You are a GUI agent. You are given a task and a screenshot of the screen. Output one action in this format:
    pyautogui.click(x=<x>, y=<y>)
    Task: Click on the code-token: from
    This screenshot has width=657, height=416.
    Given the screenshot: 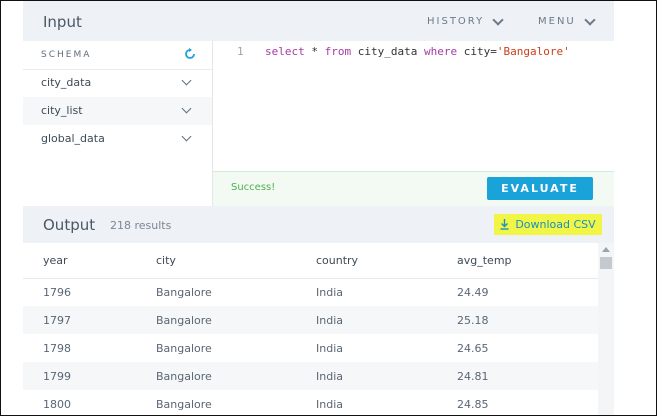 What is the action you would take?
    pyautogui.click(x=338, y=51)
    